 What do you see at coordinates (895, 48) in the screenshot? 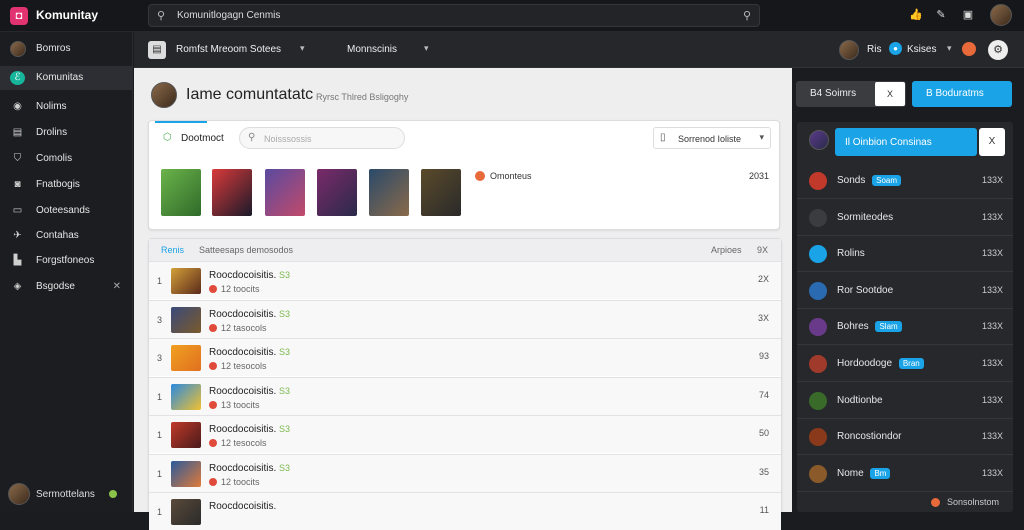
I see `info-icon: ●` at bounding box center [895, 48].